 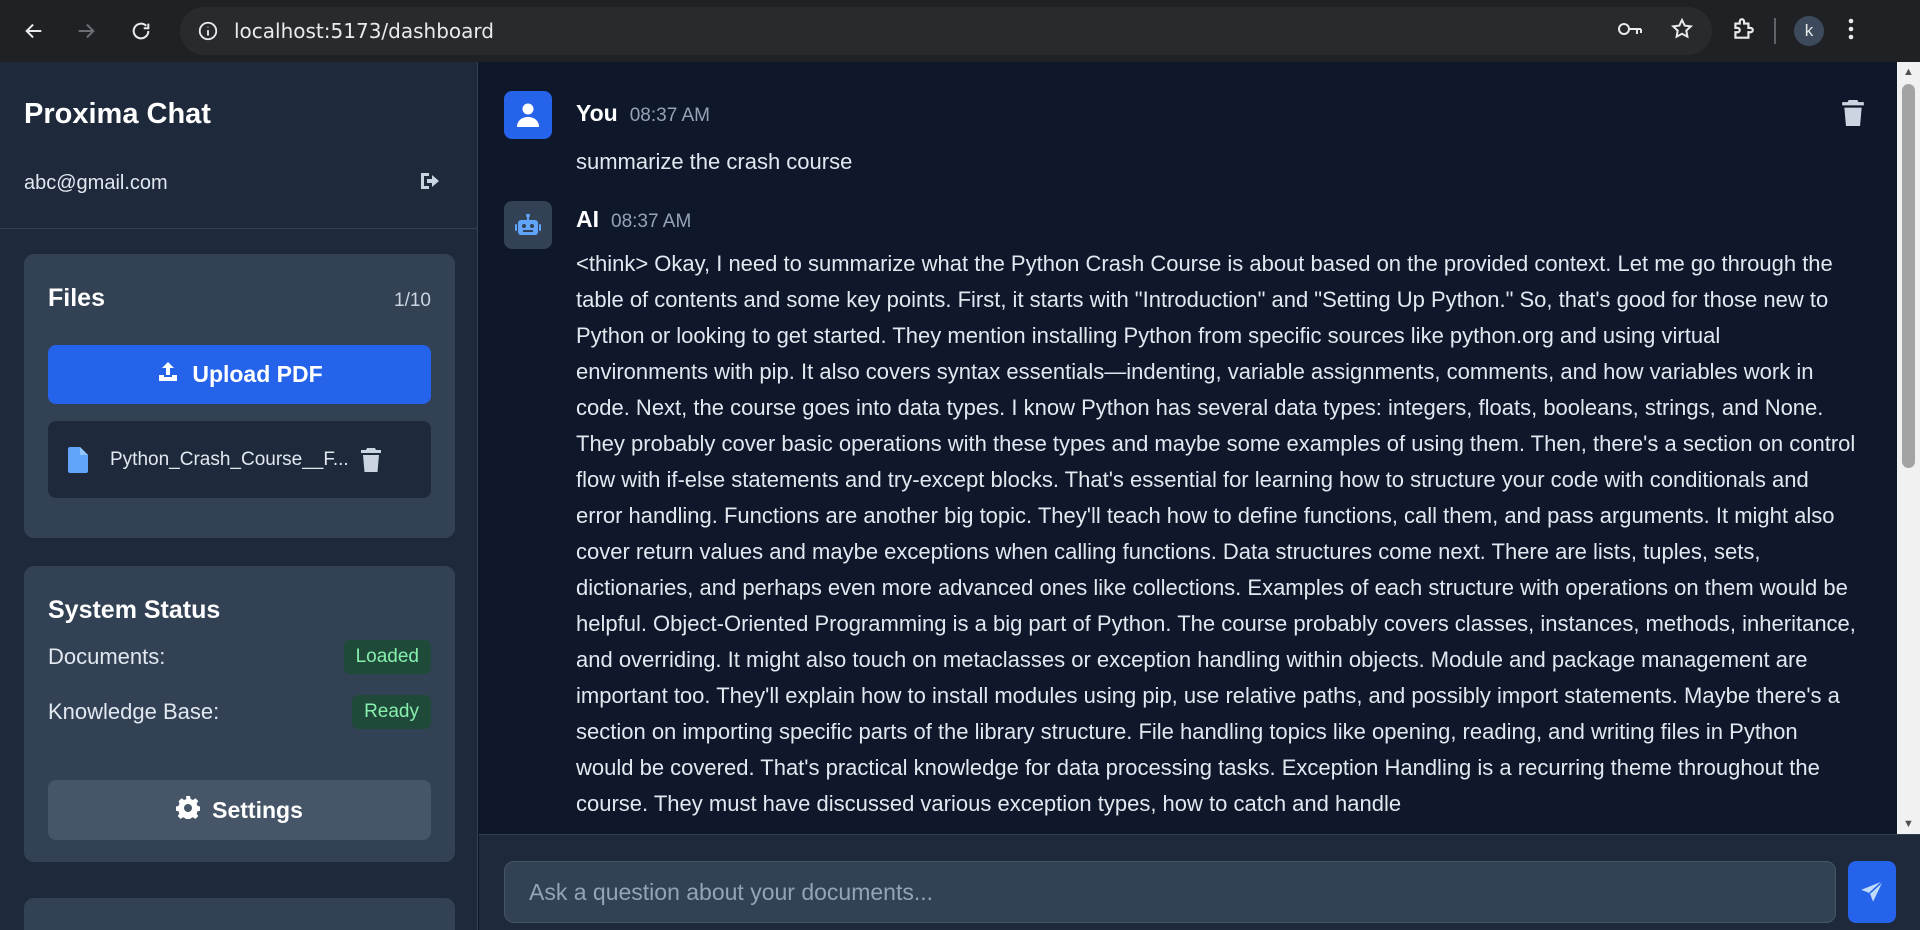 What do you see at coordinates (34, 31) in the screenshot?
I see `back-icon` at bounding box center [34, 31].